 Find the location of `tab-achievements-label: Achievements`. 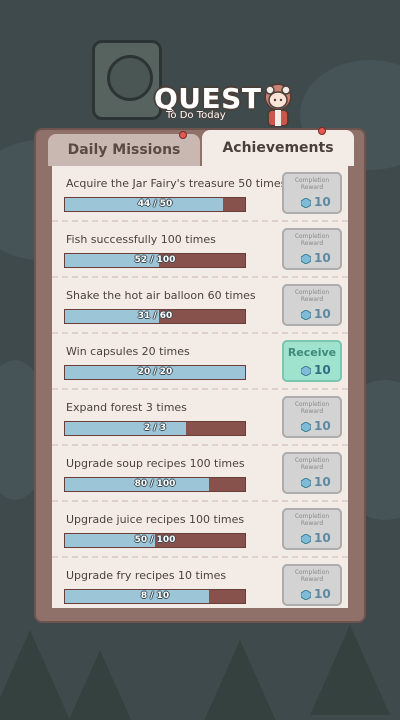

tab-achievements-label: Achievements is located at coordinates (278, 148).